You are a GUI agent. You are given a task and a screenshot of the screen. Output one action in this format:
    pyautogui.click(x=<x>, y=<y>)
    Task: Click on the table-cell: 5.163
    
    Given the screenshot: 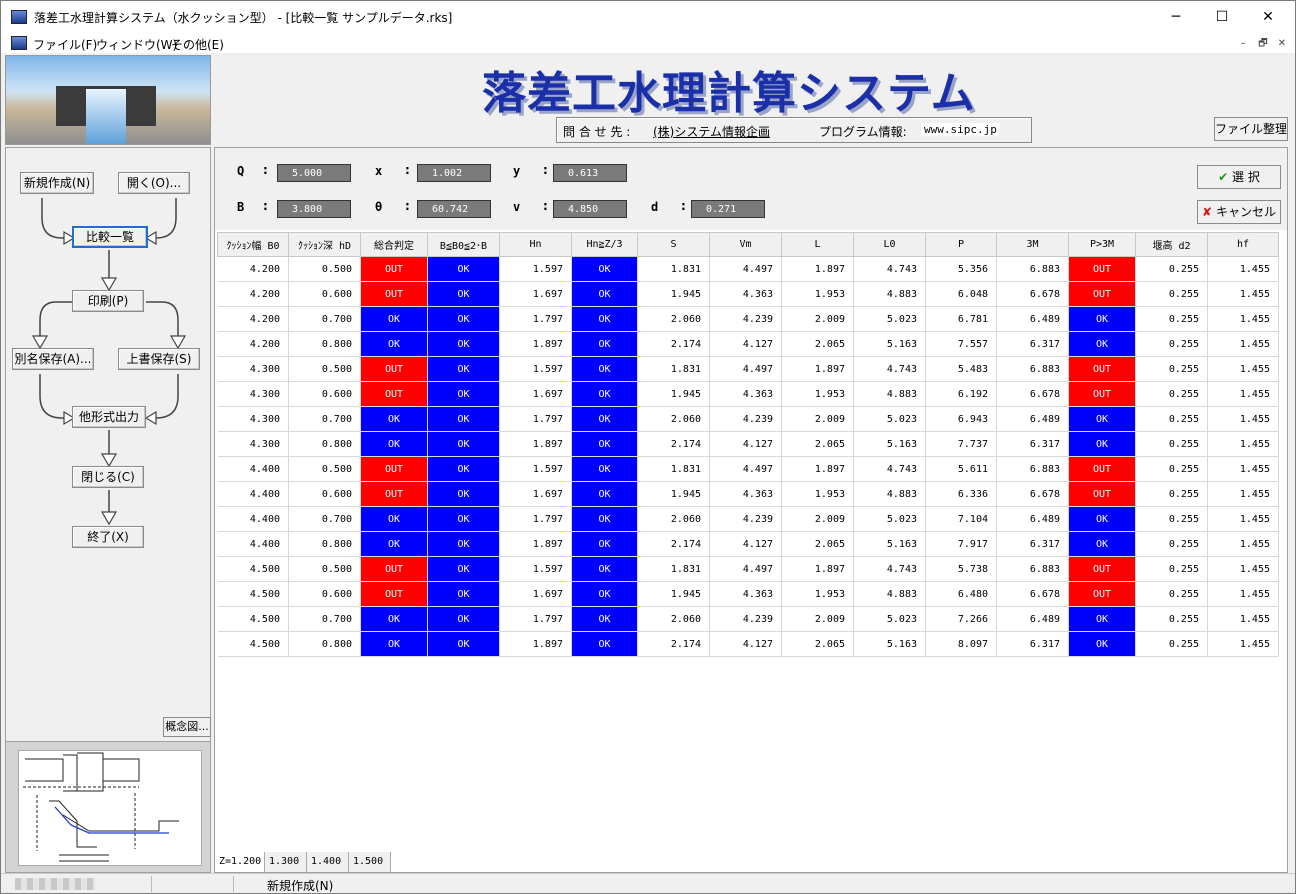 What is the action you would take?
    pyautogui.click(x=889, y=444)
    